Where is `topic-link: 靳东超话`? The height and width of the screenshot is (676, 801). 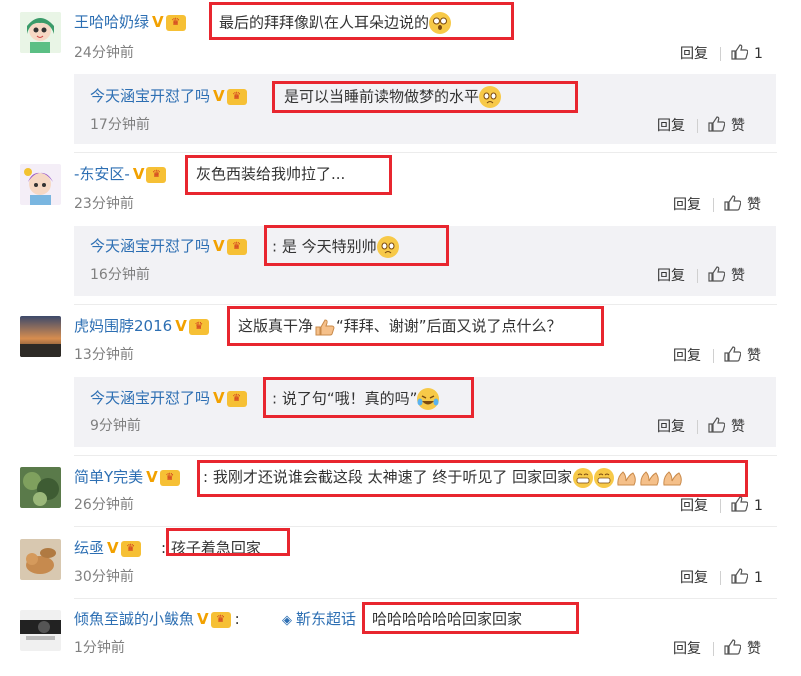
topic-link: 靳东超话 is located at coordinates (326, 619).